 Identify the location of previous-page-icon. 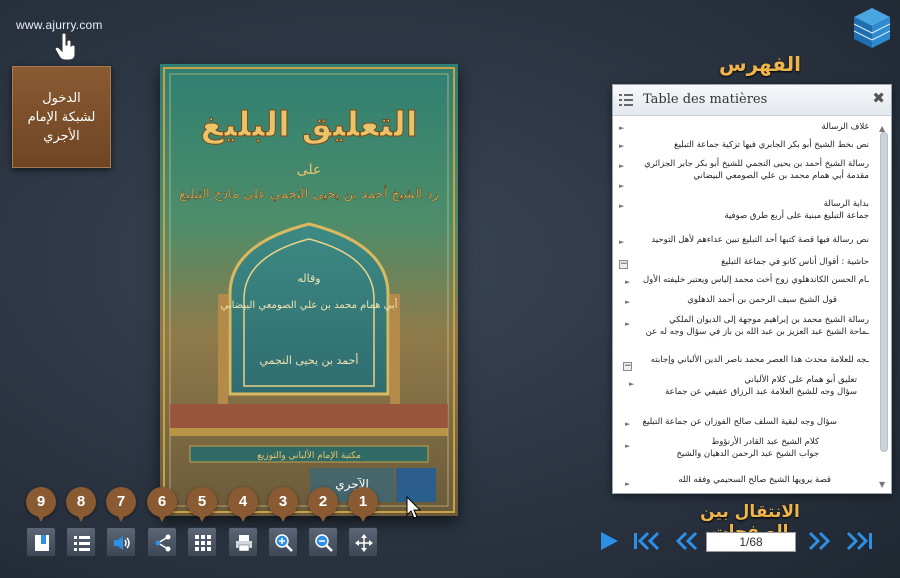
(687, 541).